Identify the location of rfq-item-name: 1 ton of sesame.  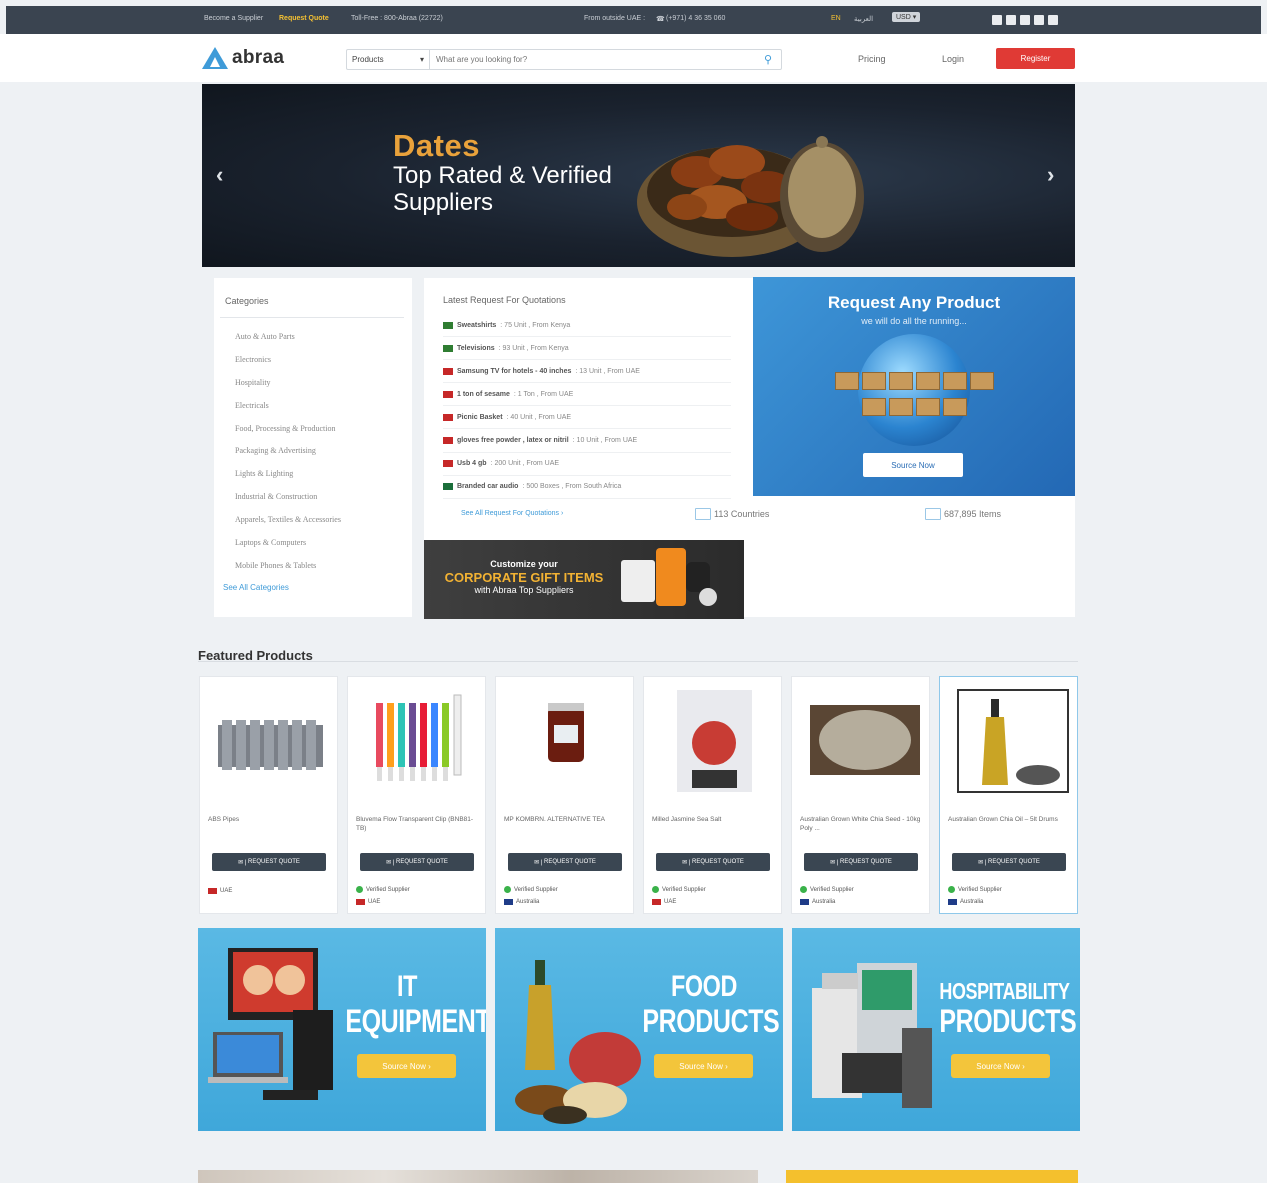
(483, 394).